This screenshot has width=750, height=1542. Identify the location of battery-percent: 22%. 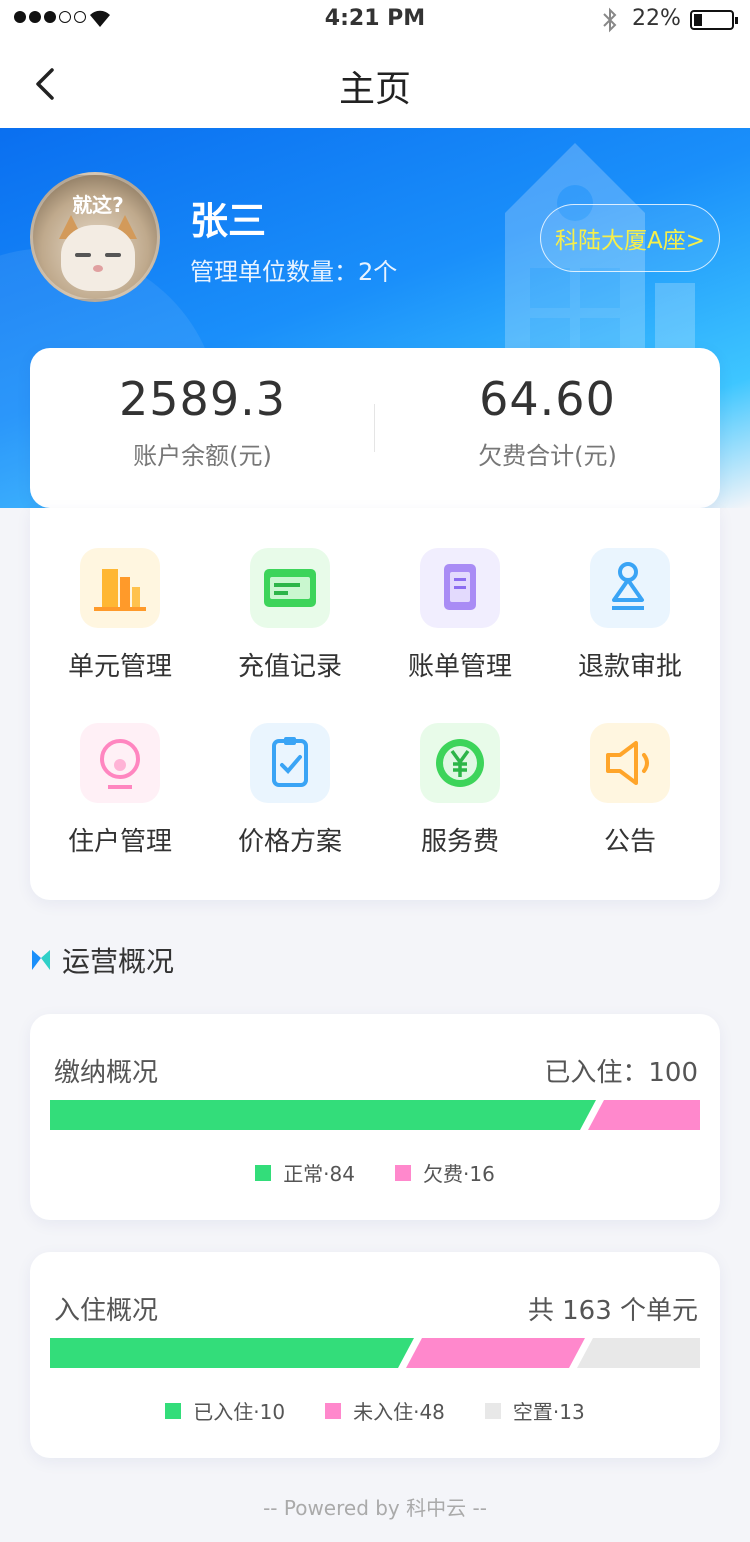
(656, 18).